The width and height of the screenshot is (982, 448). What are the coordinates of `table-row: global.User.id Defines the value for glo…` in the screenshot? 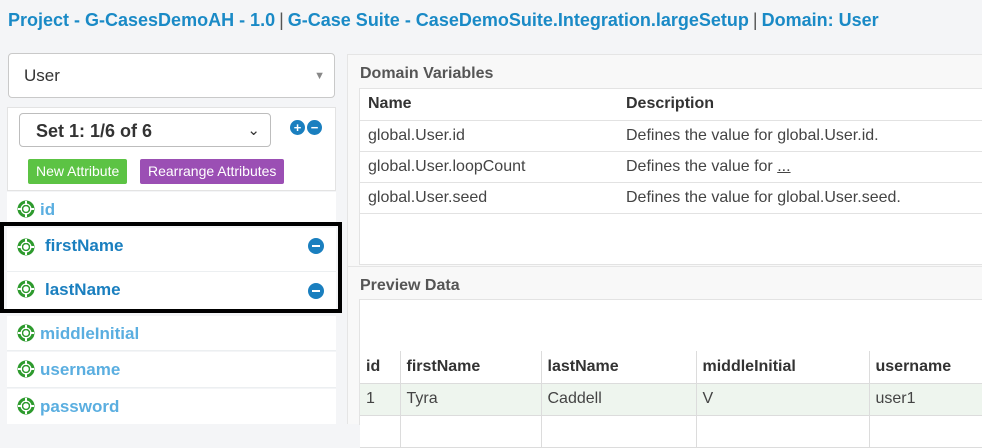 It's located at (671, 136).